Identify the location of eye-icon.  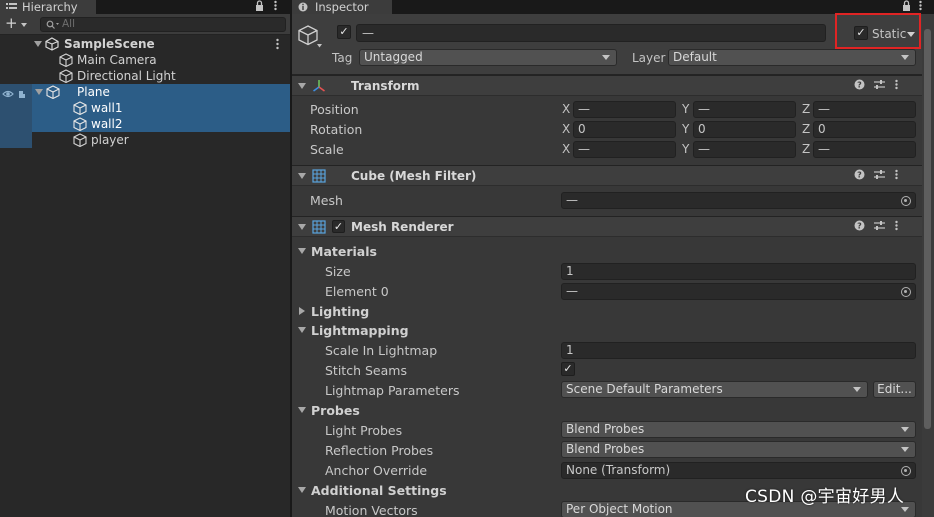
(16, 94).